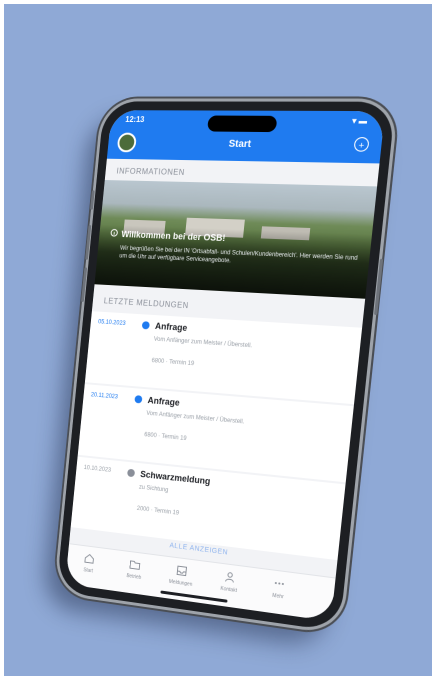 The image size is (437, 680). What do you see at coordinates (242, 124) in the screenshot?
I see `dynamic-island` at bounding box center [242, 124].